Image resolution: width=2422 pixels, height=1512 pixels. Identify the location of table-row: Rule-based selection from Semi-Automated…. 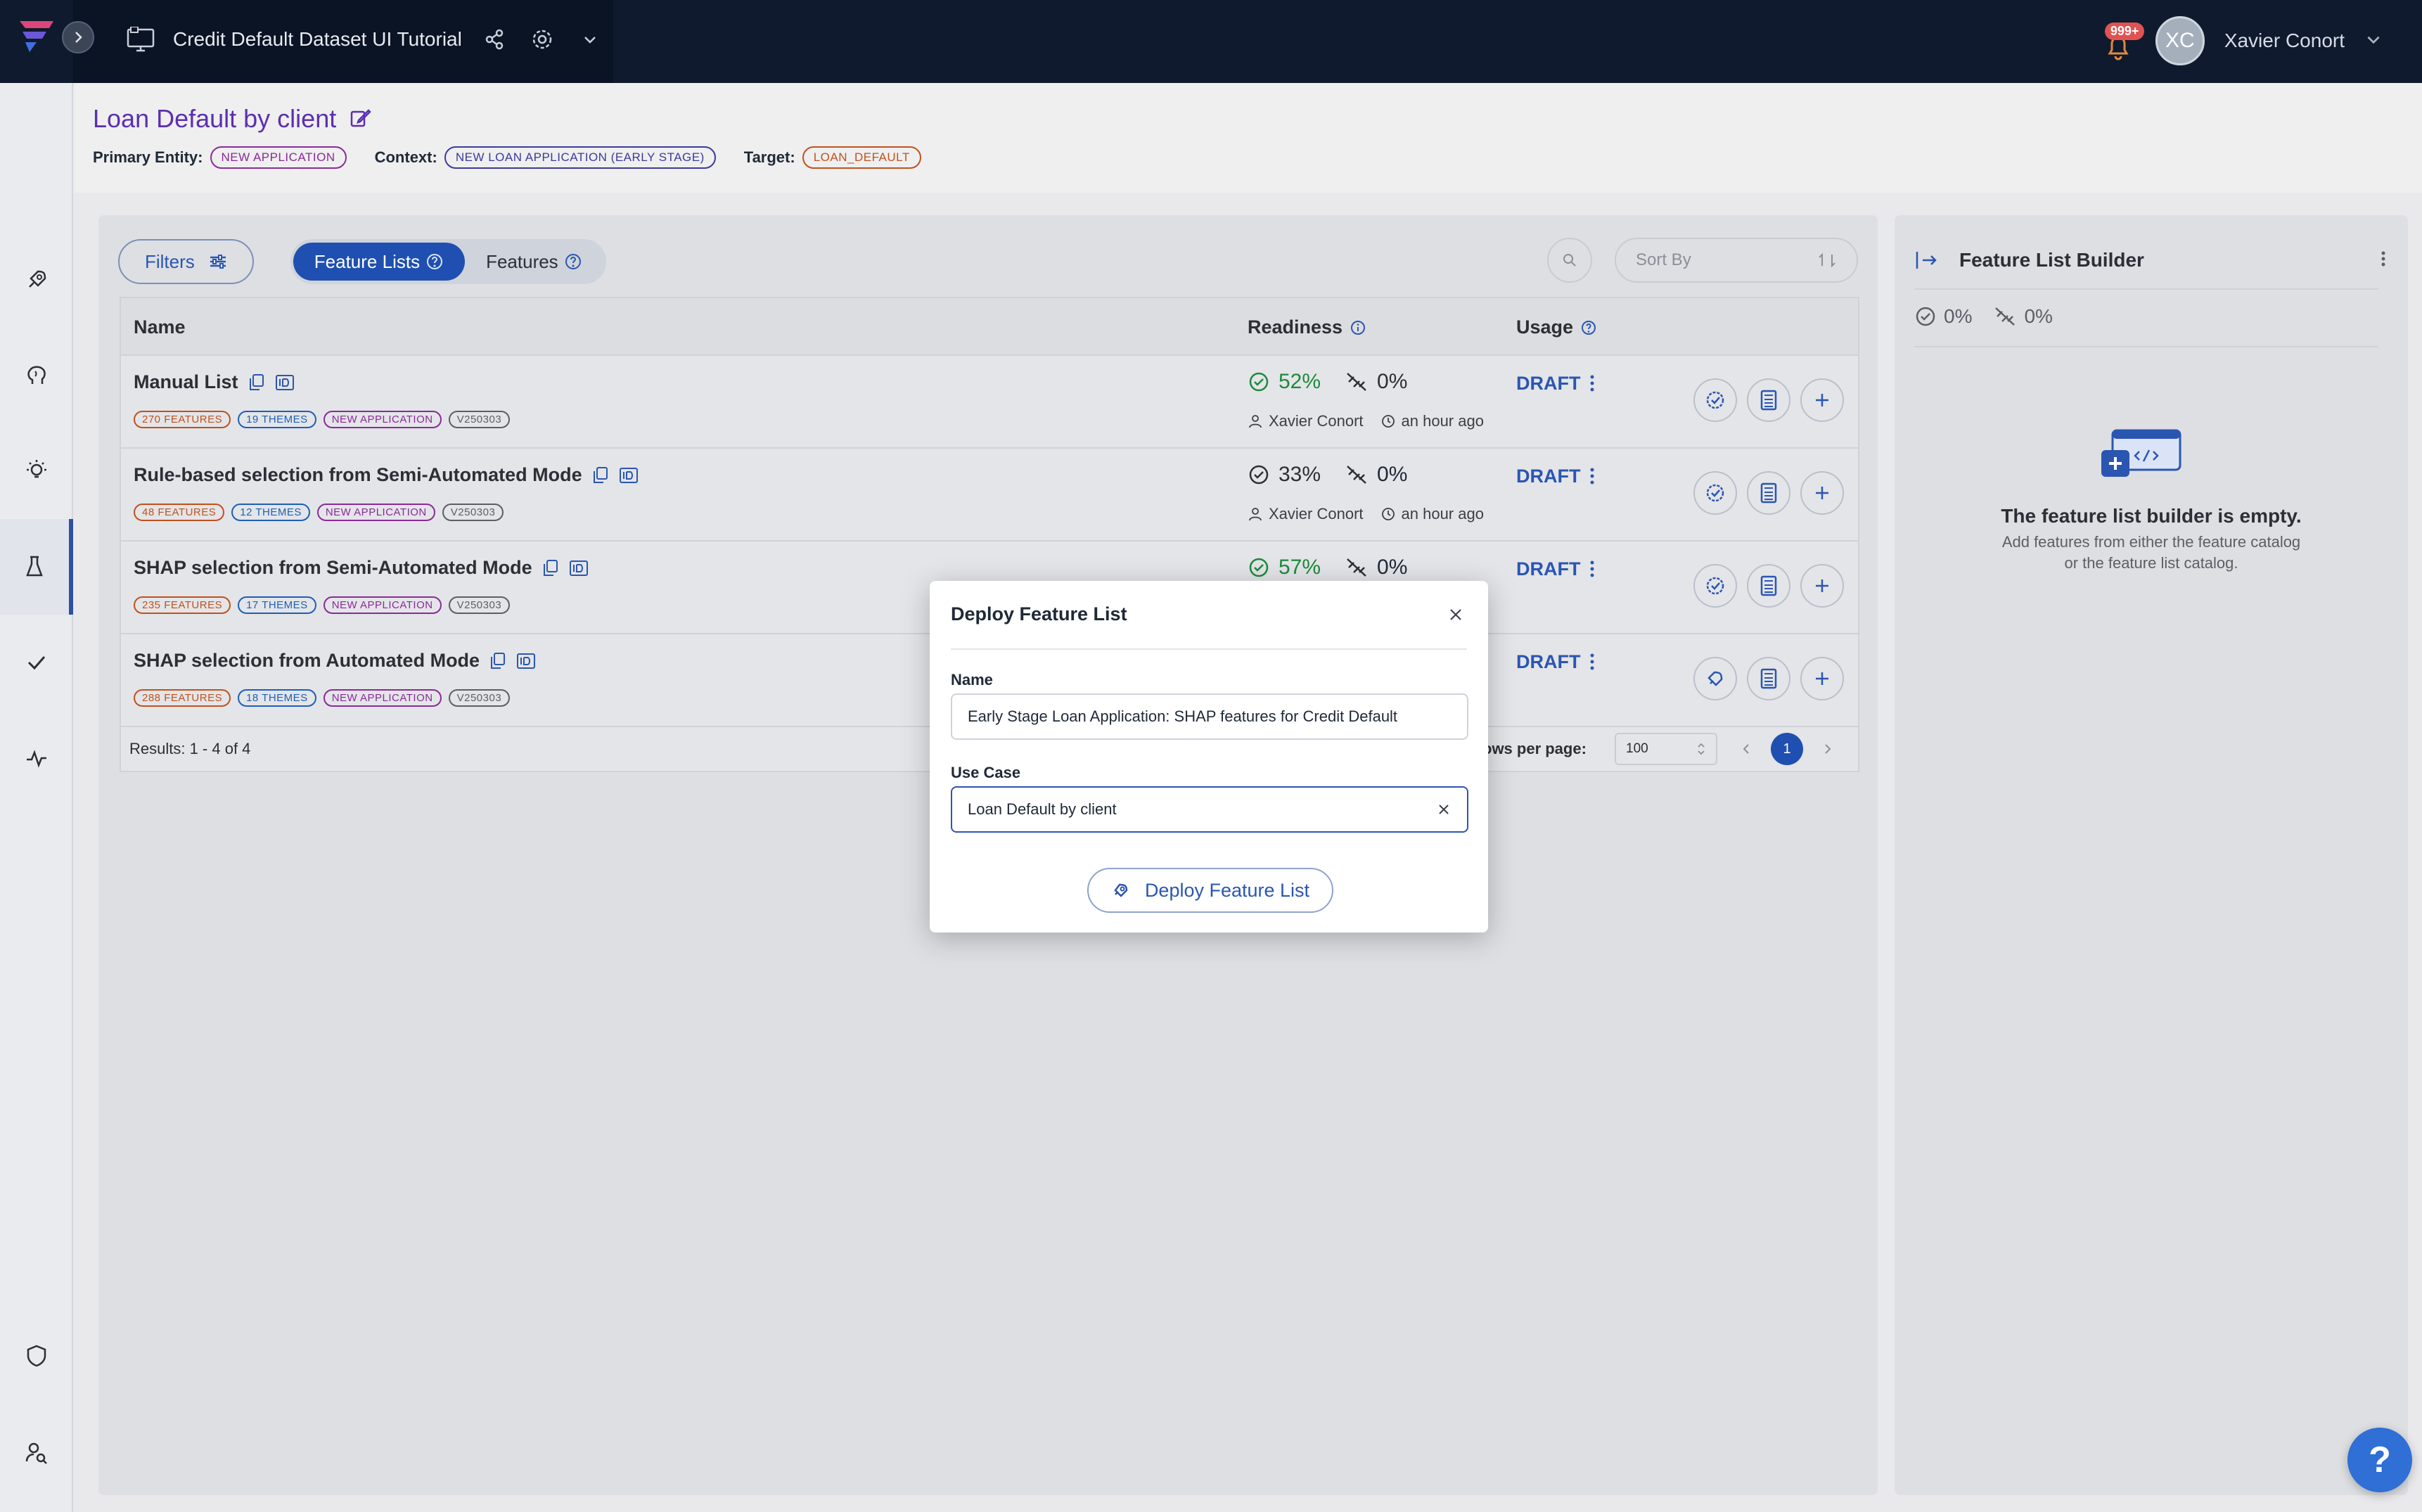
(990, 495).